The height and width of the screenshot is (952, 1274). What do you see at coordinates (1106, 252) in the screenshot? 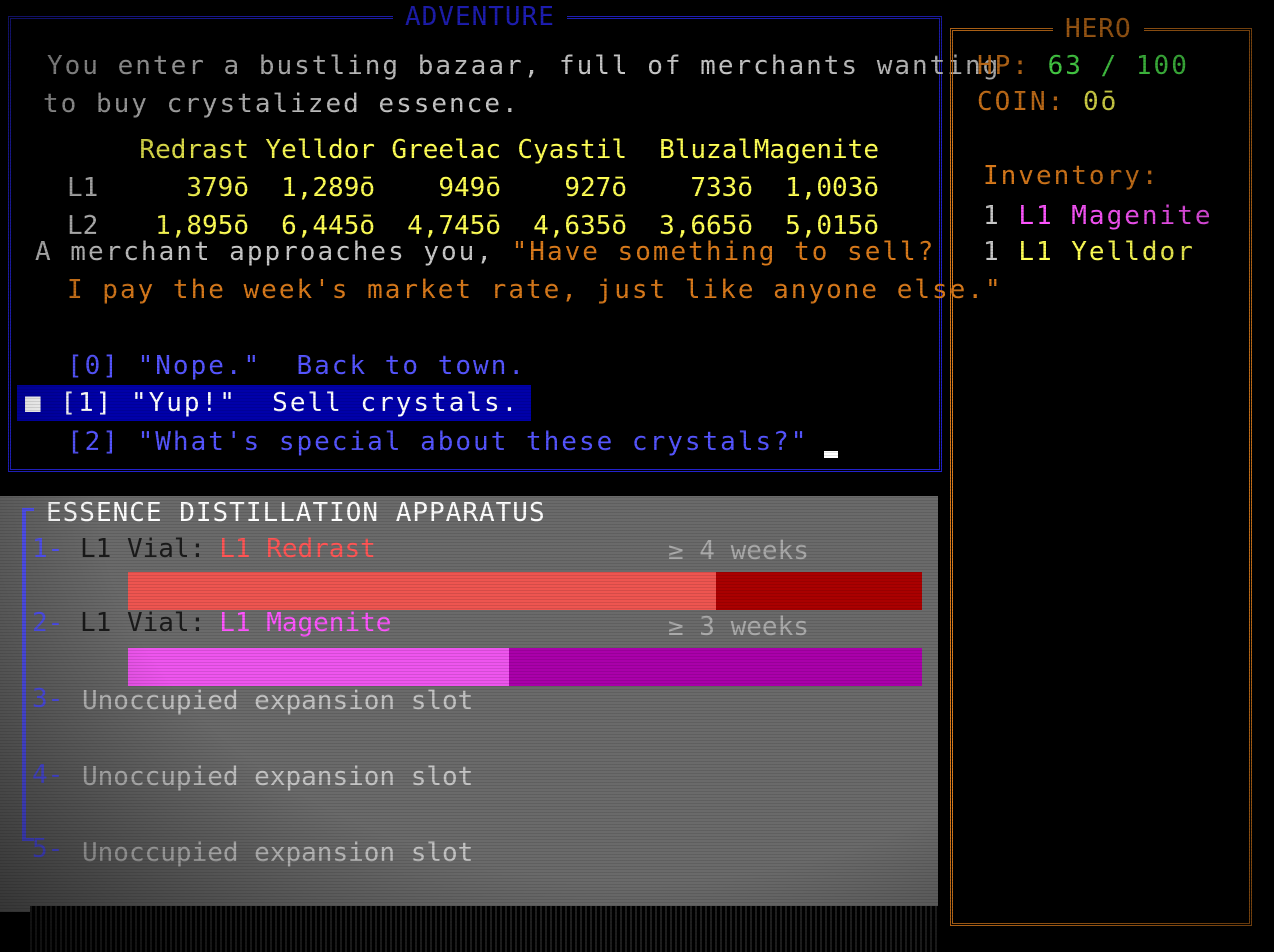
I see `inventory-name: L1 Yelldor` at bounding box center [1106, 252].